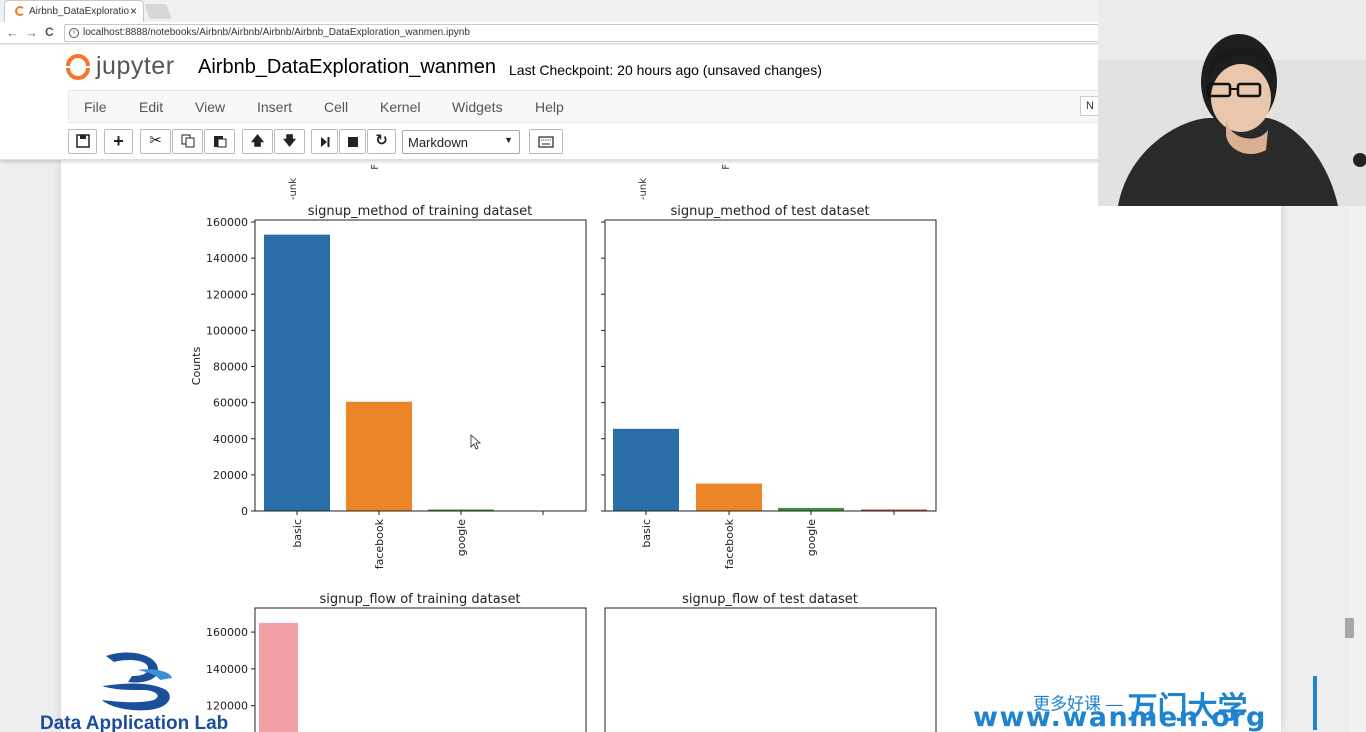 The height and width of the screenshot is (732, 1366). I want to click on watermark-divider, so click(1315, 703).